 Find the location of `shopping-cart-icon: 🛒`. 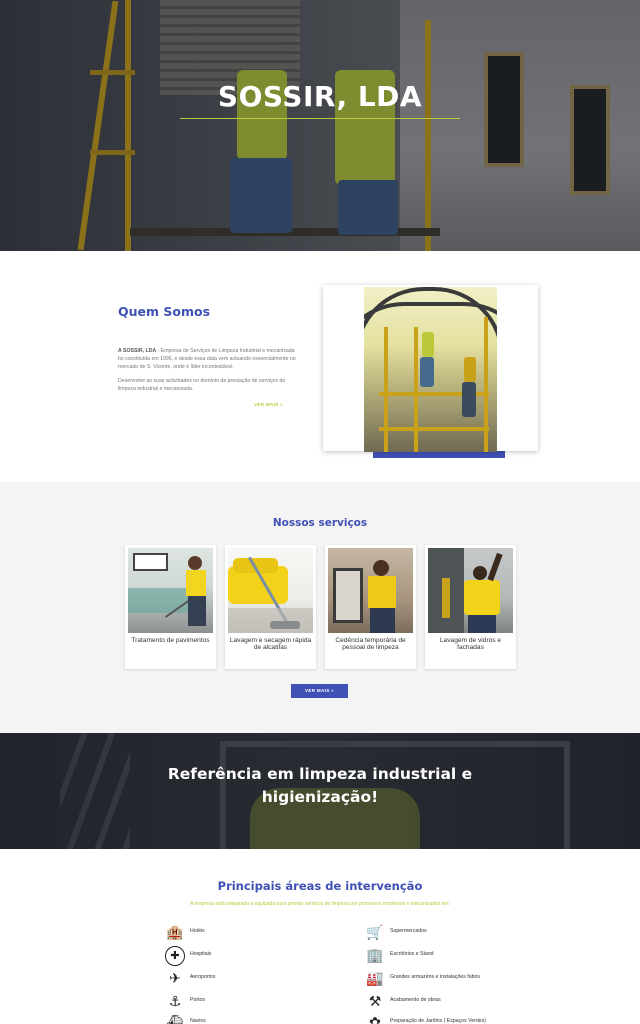

shopping-cart-icon: 🛒 is located at coordinates (375, 933).